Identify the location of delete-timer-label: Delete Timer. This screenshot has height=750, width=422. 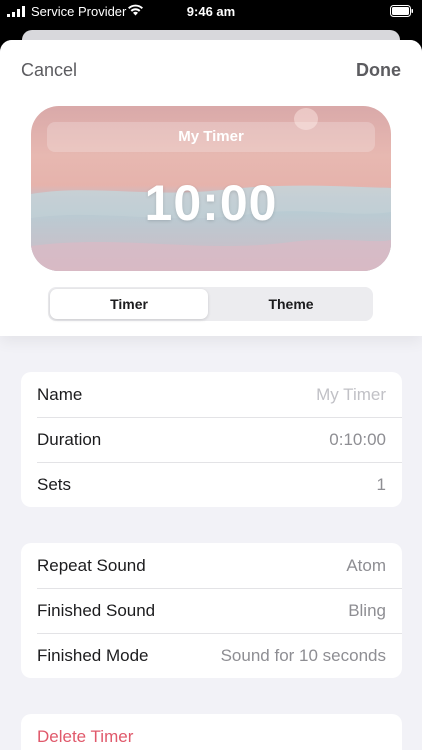
(85, 736).